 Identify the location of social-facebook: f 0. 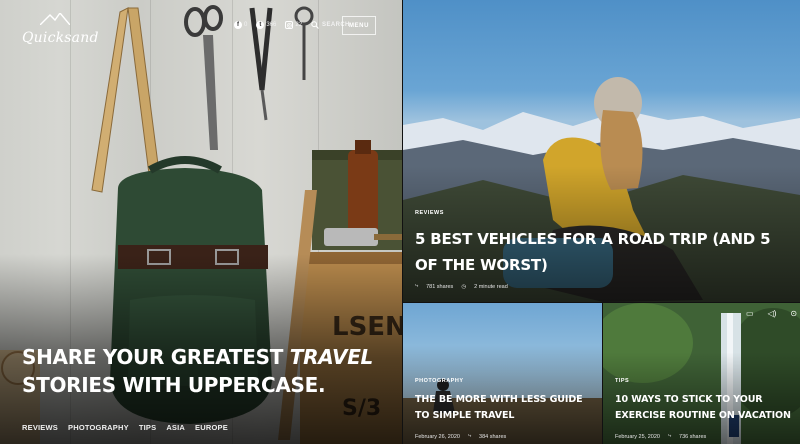
(240, 25).